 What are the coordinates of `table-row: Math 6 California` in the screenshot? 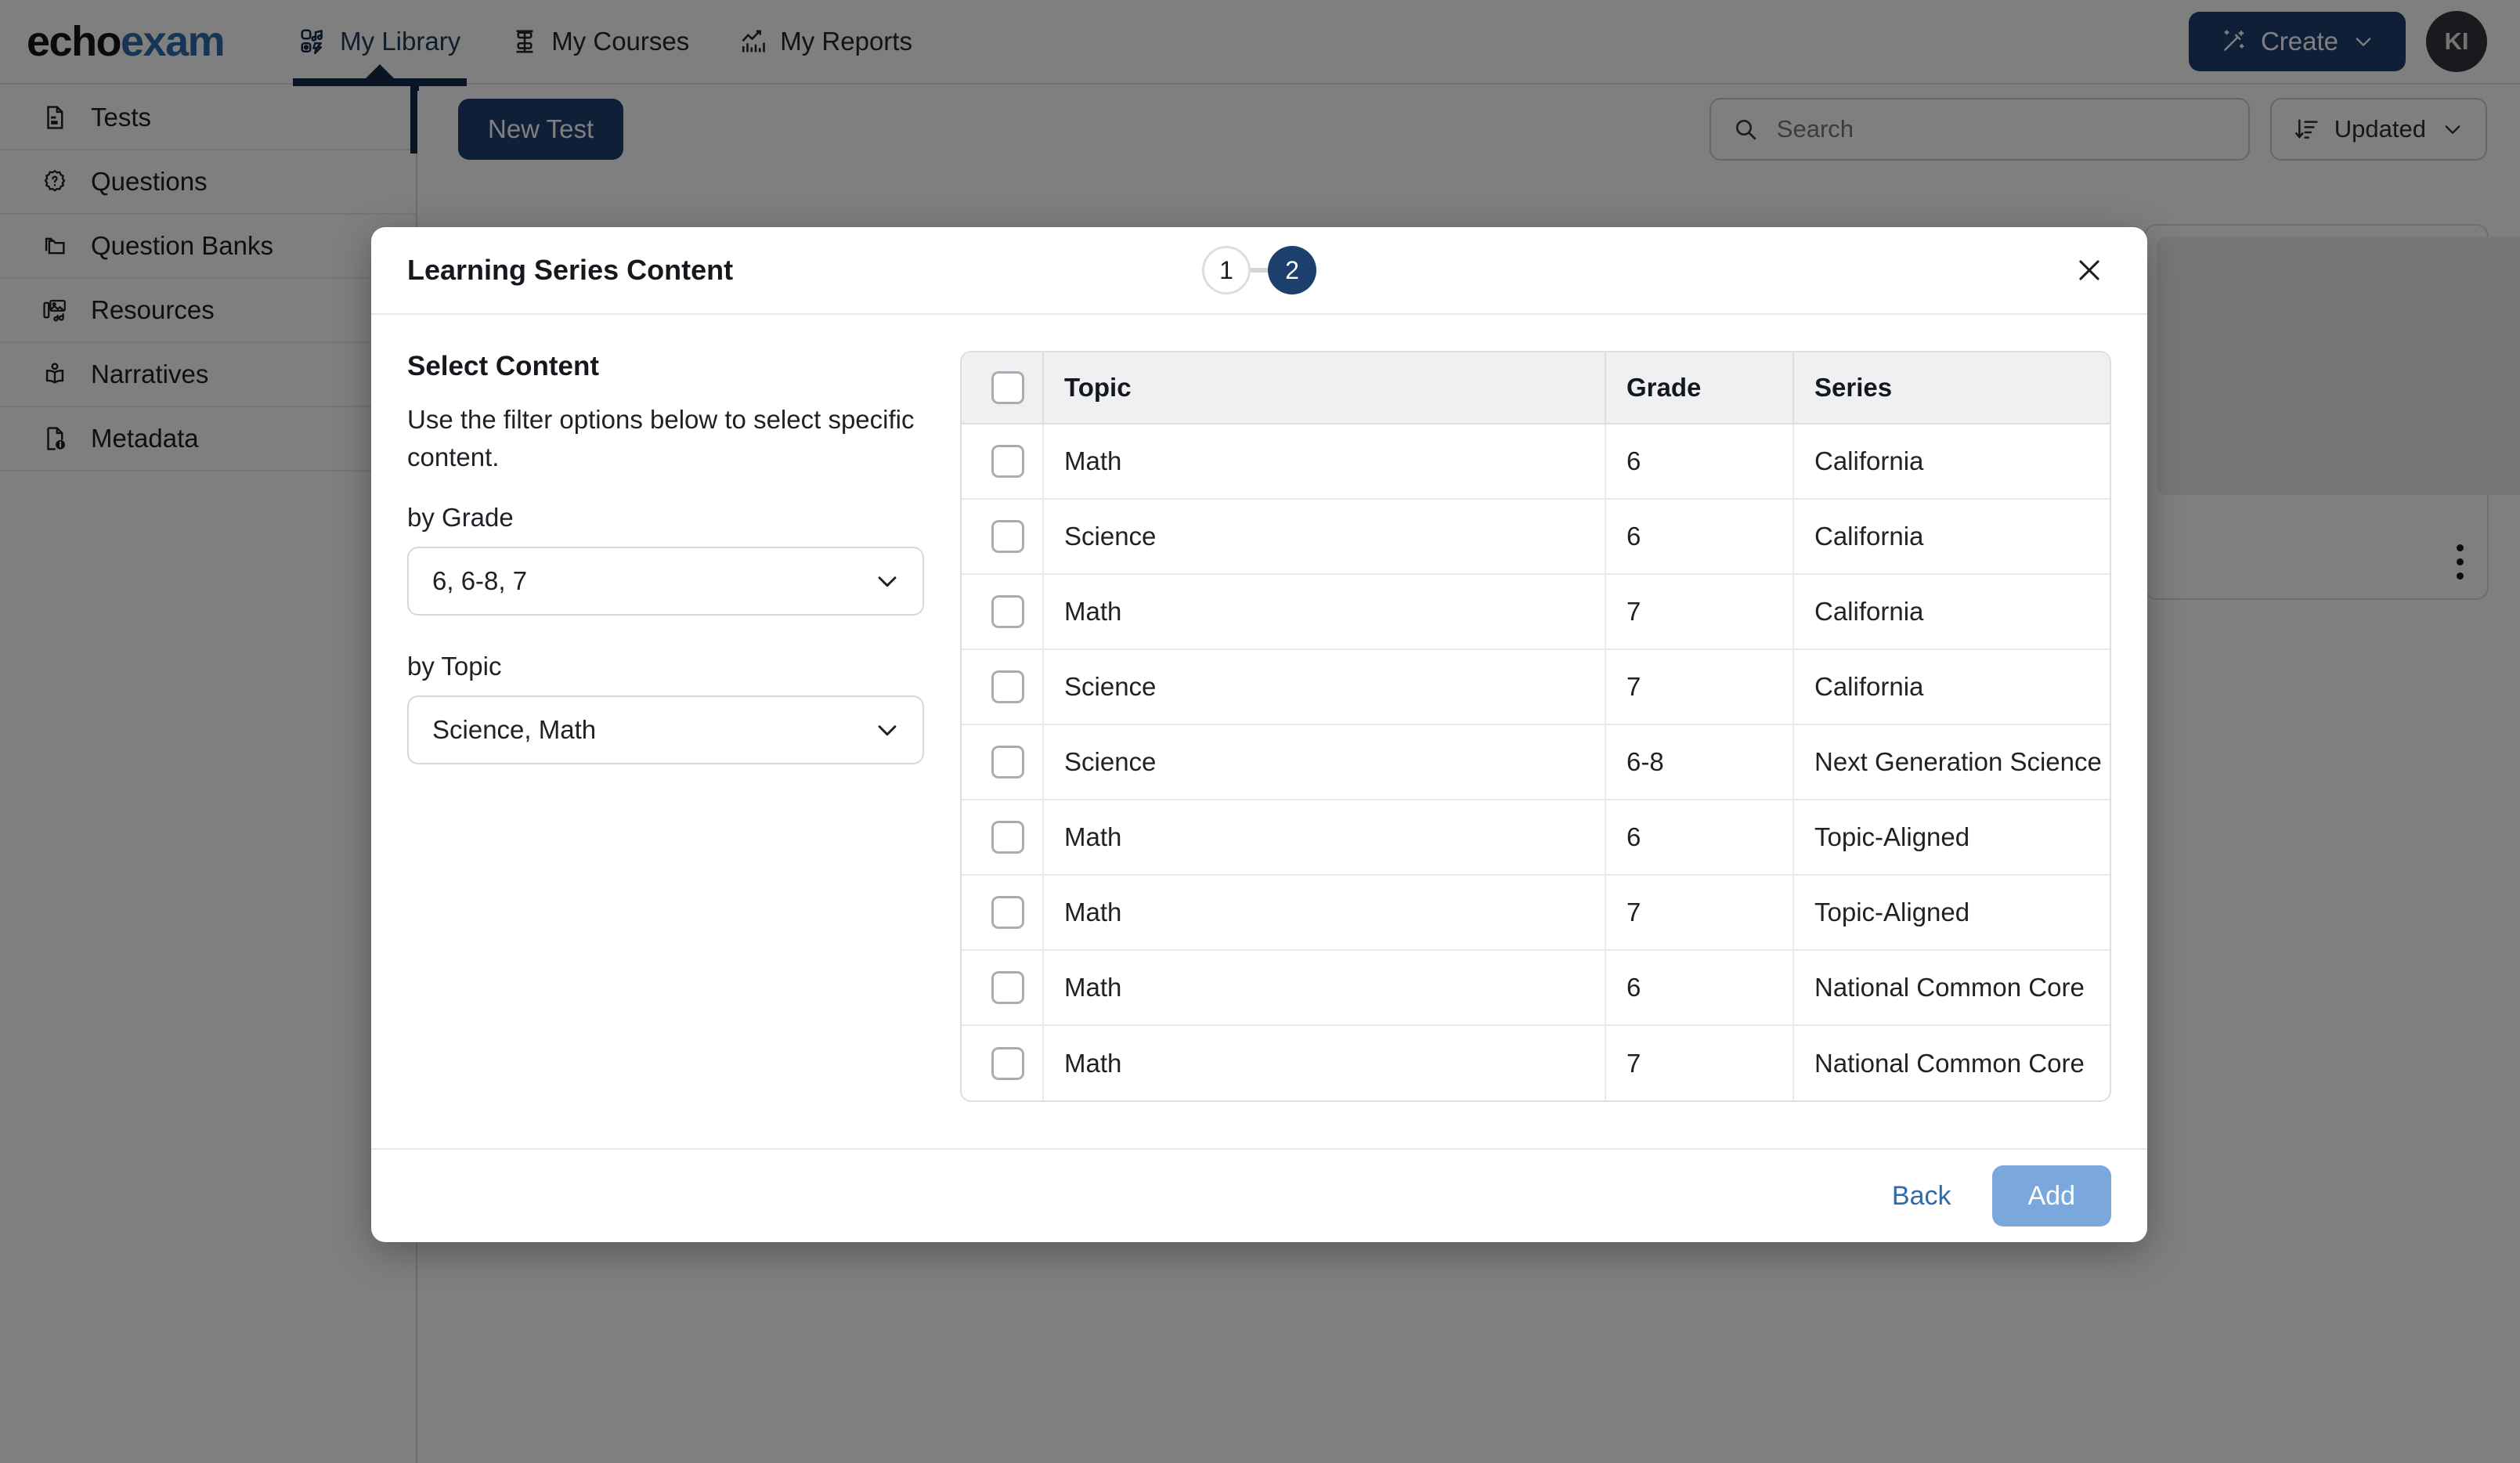 It's located at (1536, 462).